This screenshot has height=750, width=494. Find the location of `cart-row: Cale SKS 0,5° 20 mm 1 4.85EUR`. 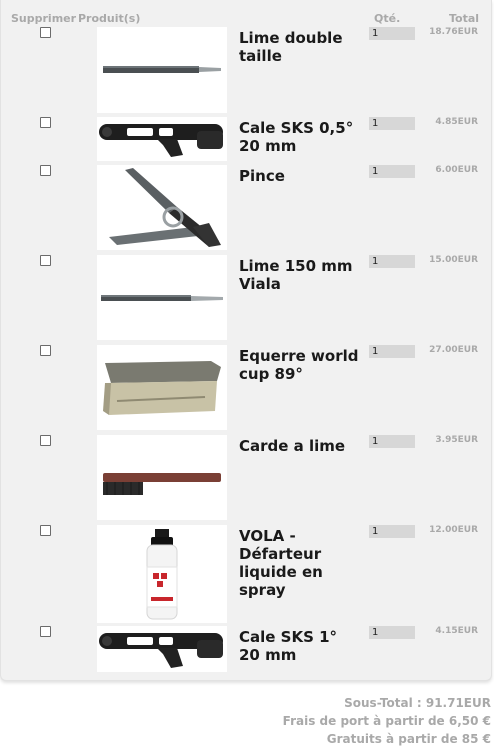

cart-row: Cale SKS 0,5° 20 mm 1 4.85EUR is located at coordinates (246, 139).